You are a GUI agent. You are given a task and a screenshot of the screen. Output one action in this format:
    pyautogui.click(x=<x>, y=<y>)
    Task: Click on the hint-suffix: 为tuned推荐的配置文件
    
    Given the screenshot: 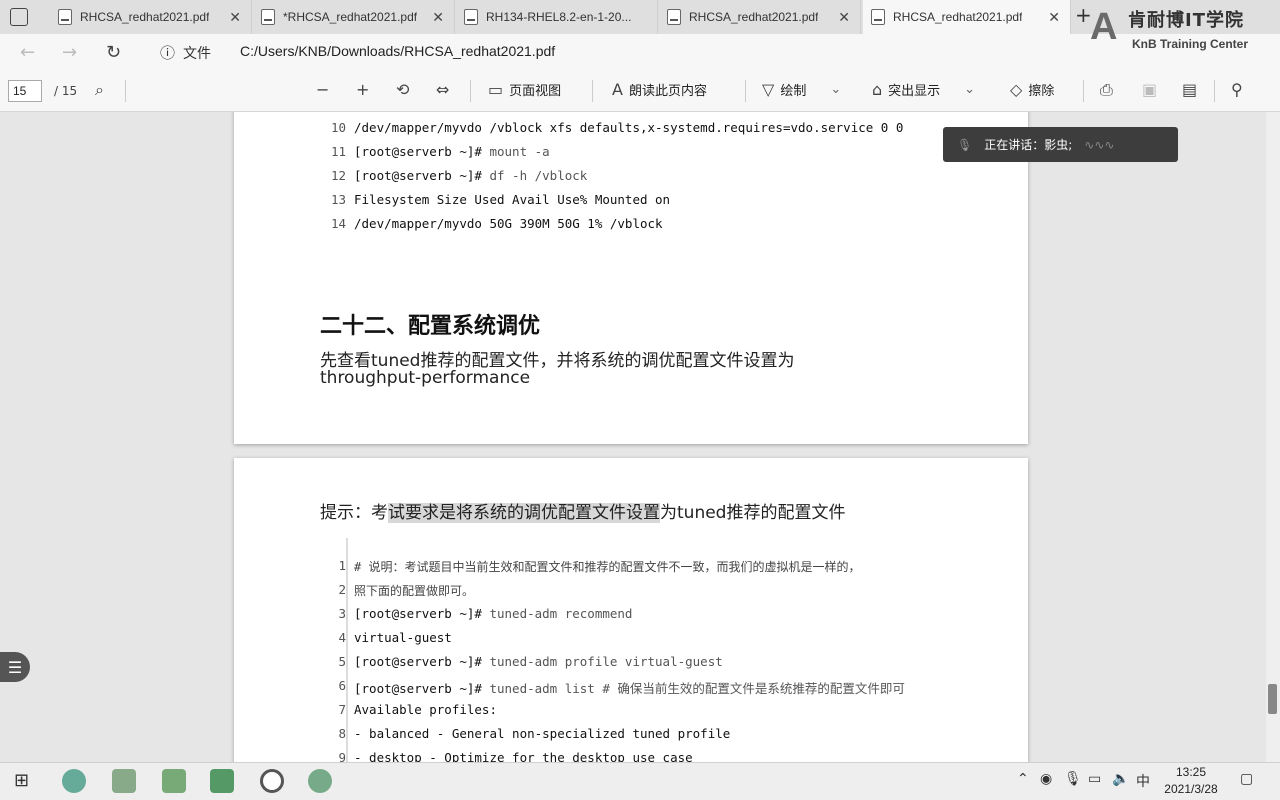 What is the action you would take?
    pyautogui.click(x=753, y=513)
    